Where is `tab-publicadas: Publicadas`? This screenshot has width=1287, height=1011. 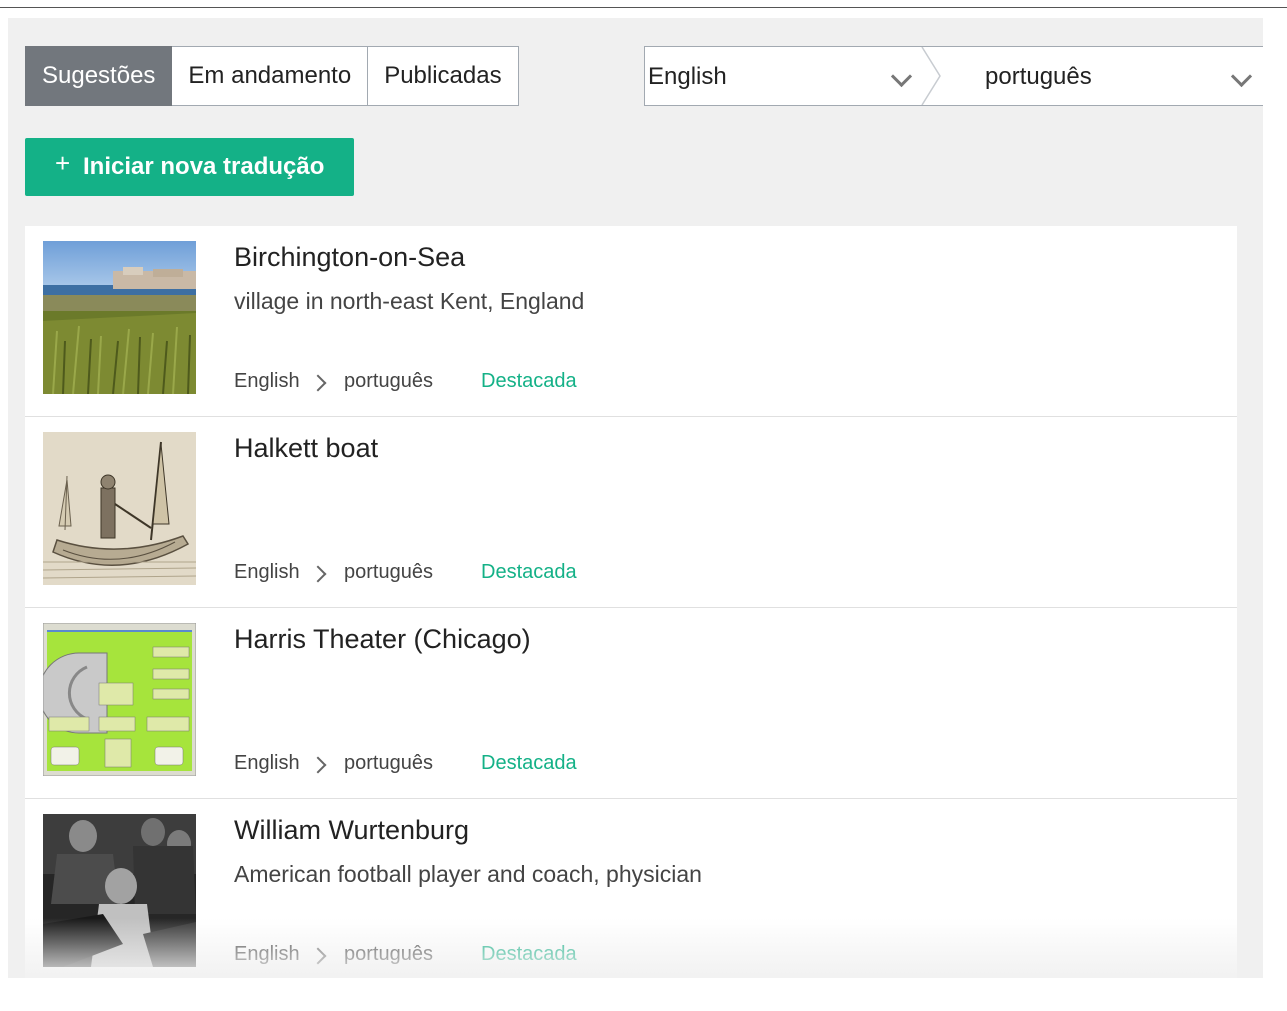
tab-publicadas: Publicadas is located at coordinates (443, 76).